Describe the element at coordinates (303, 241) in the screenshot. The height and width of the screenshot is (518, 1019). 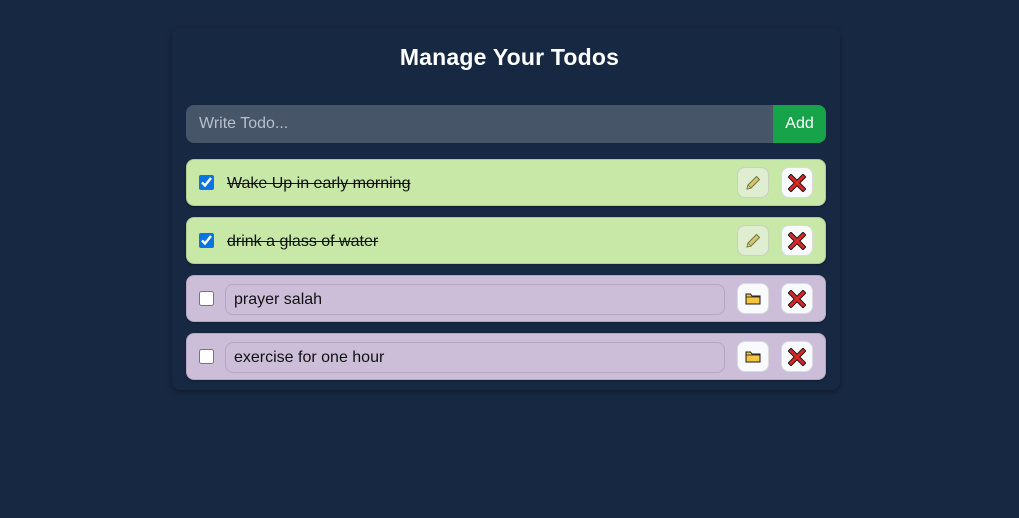
I see `todo-text: drink a glass of water` at that location.